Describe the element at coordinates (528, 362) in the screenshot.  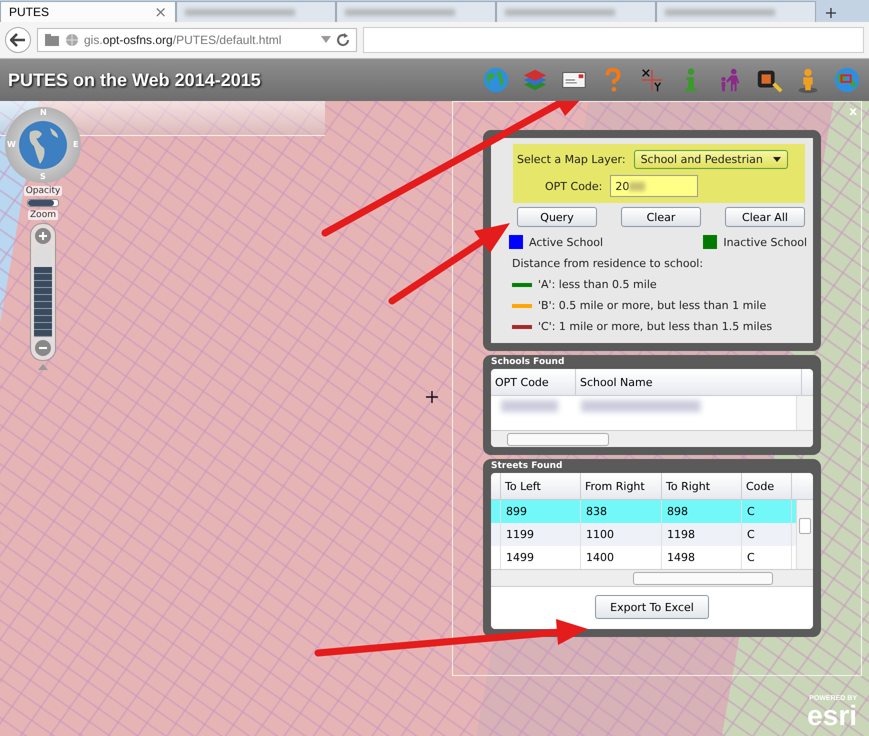
I see `panel-title: Schools Found` at that location.